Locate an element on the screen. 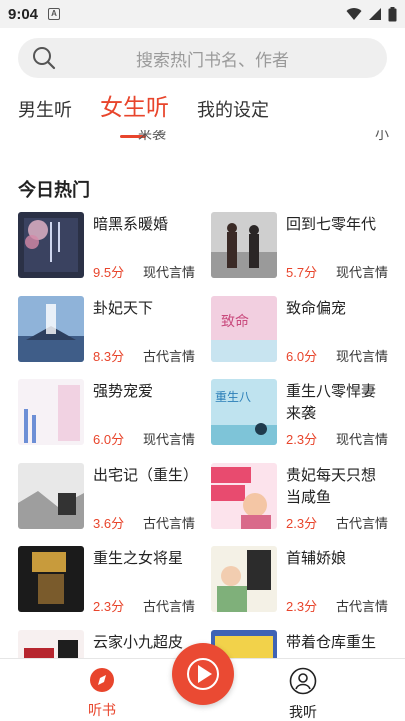 The image size is (405, 721). book-item: 重生八 重生八零悍妻来袭 2.3分 现代言情 is located at coordinates (299, 414).